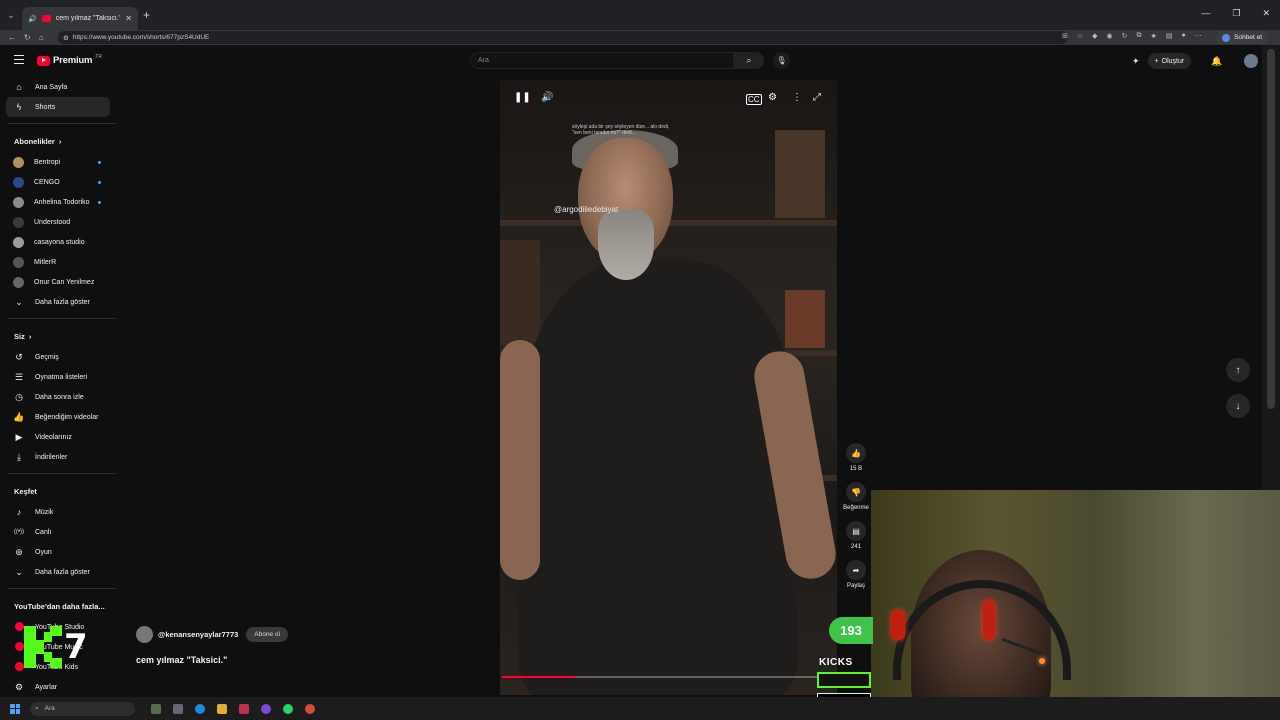 This screenshot has width=1280, height=720. What do you see at coordinates (80, 18) in the screenshot?
I see `browser-tab: 🔊 cem yılmaz "Taksici." - YouTube ✕` at bounding box center [80, 18].